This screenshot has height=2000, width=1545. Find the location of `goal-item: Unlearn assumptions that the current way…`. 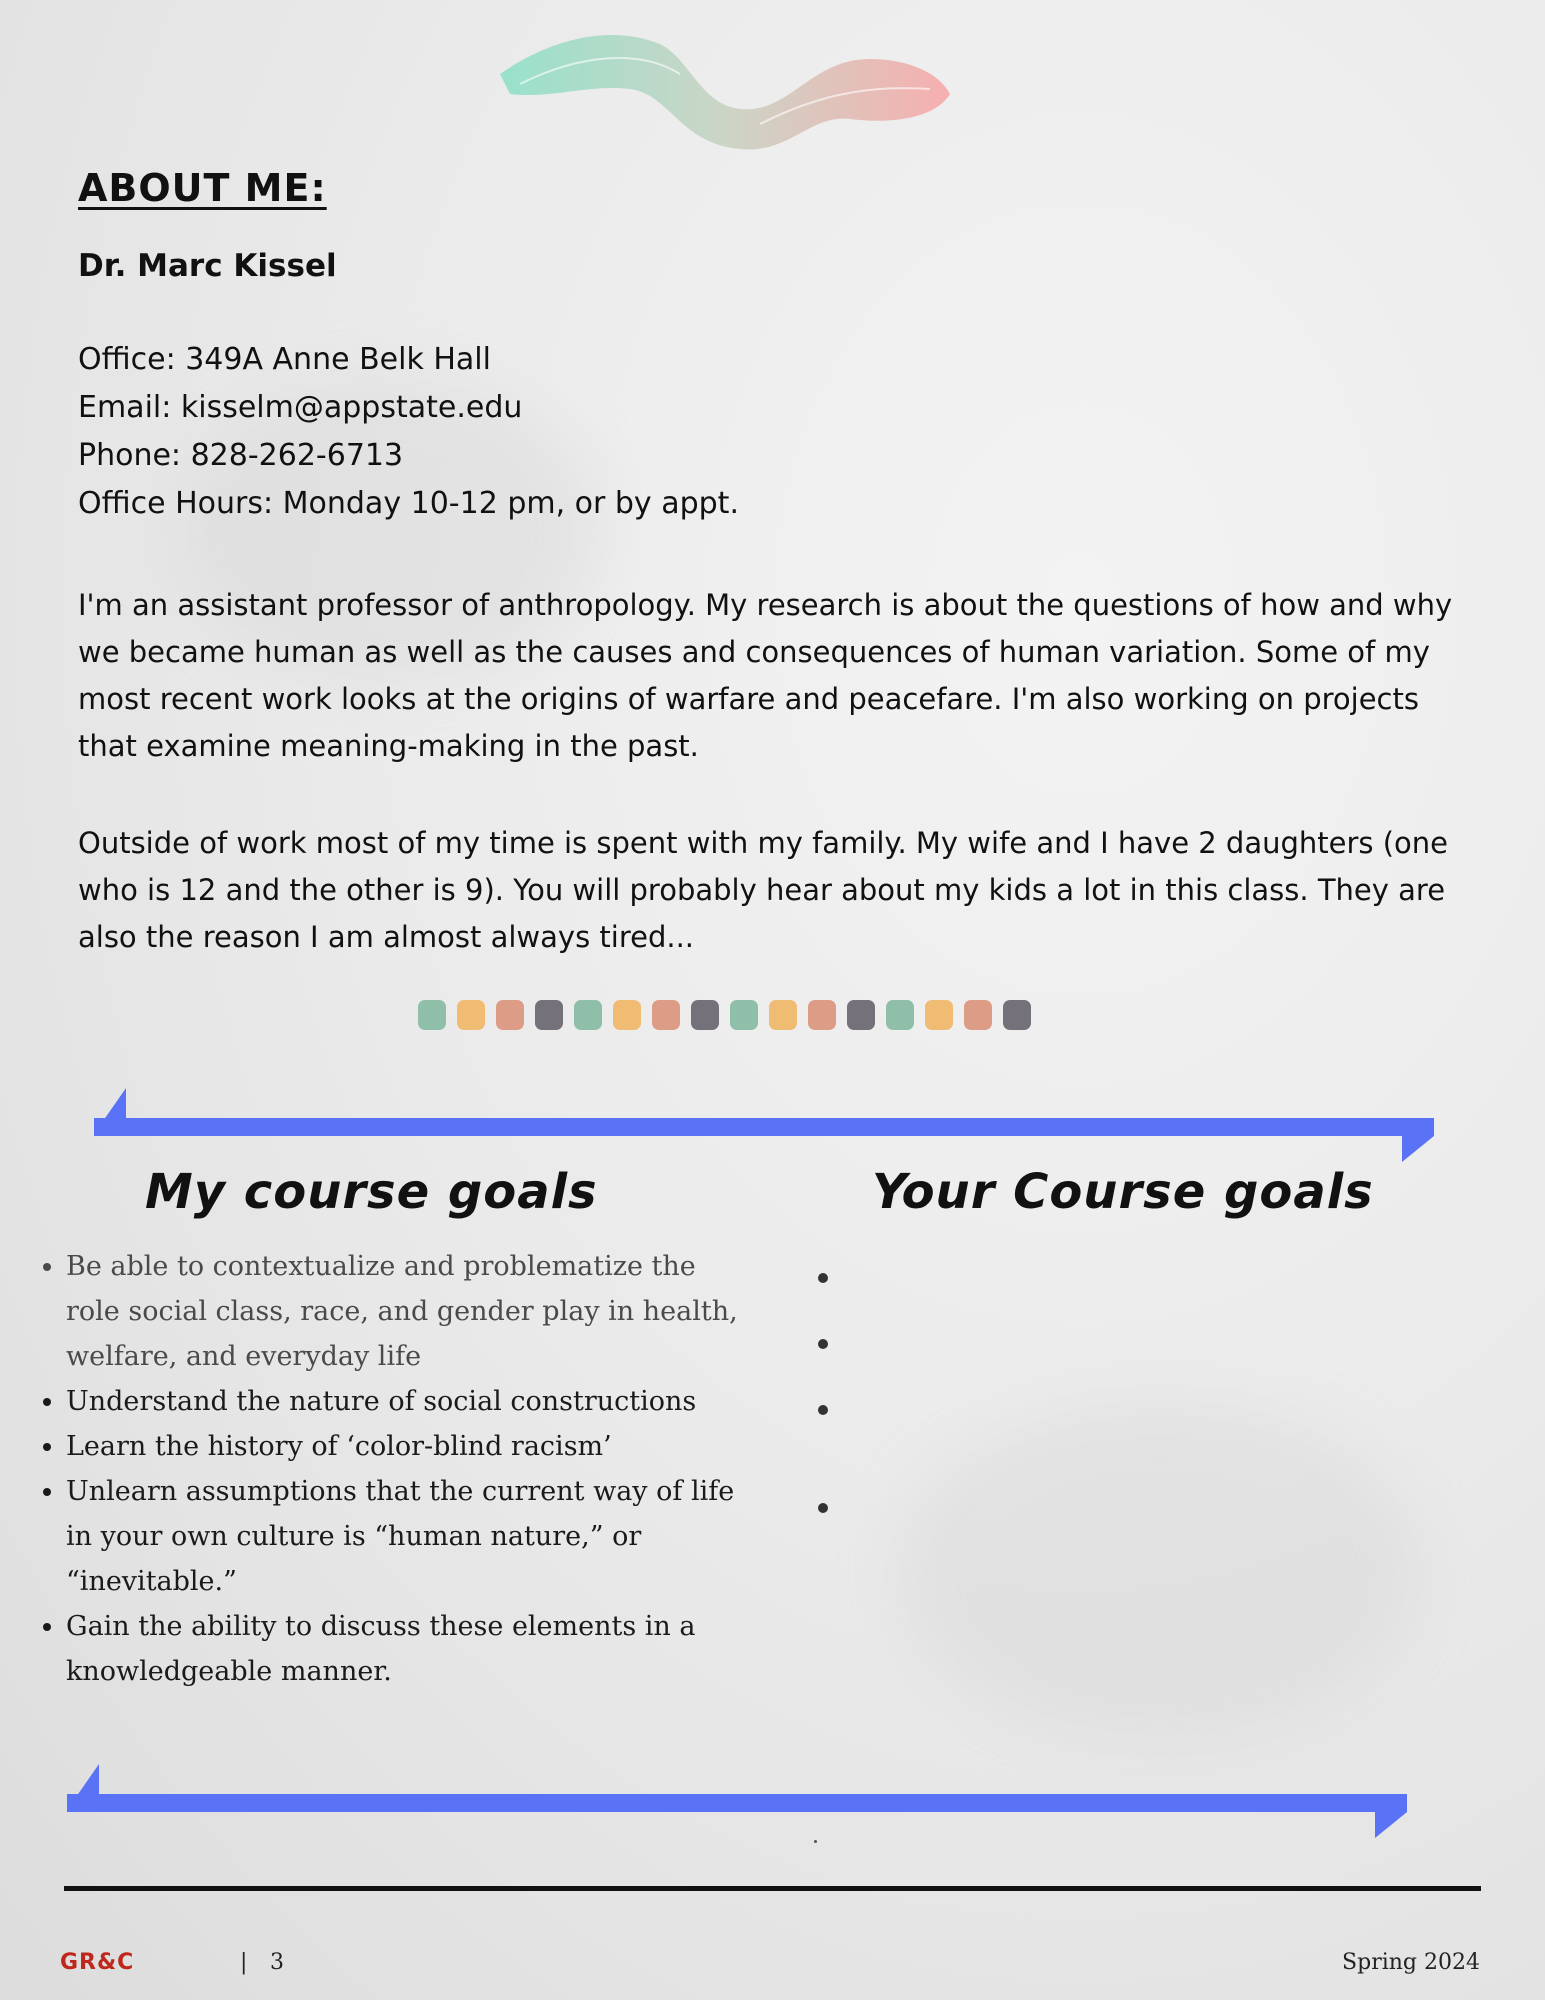

goal-item: Unlearn assumptions that the current way… is located at coordinates (411, 1536).